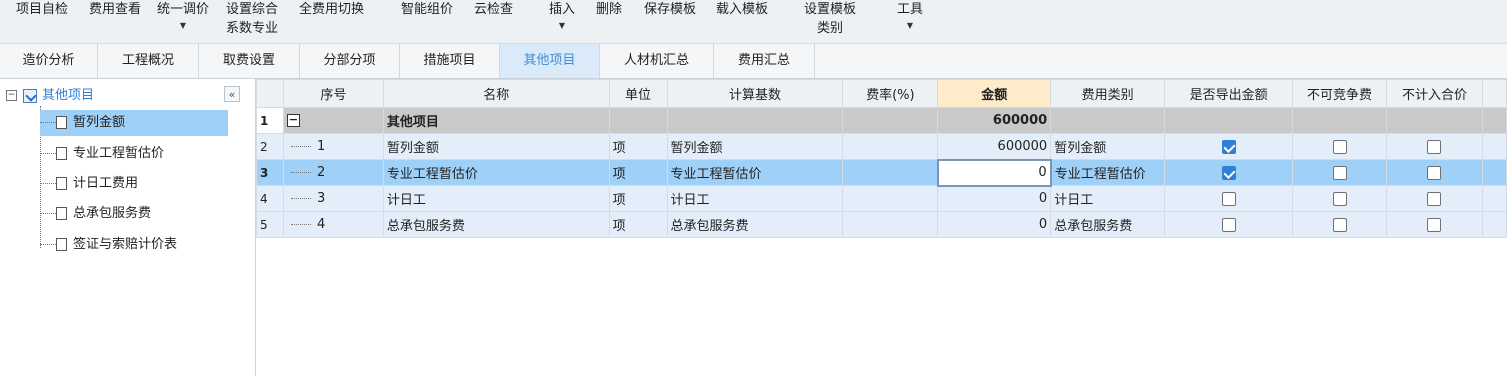  I want to click on project-self-check-button: 项目自检, so click(42, 9).